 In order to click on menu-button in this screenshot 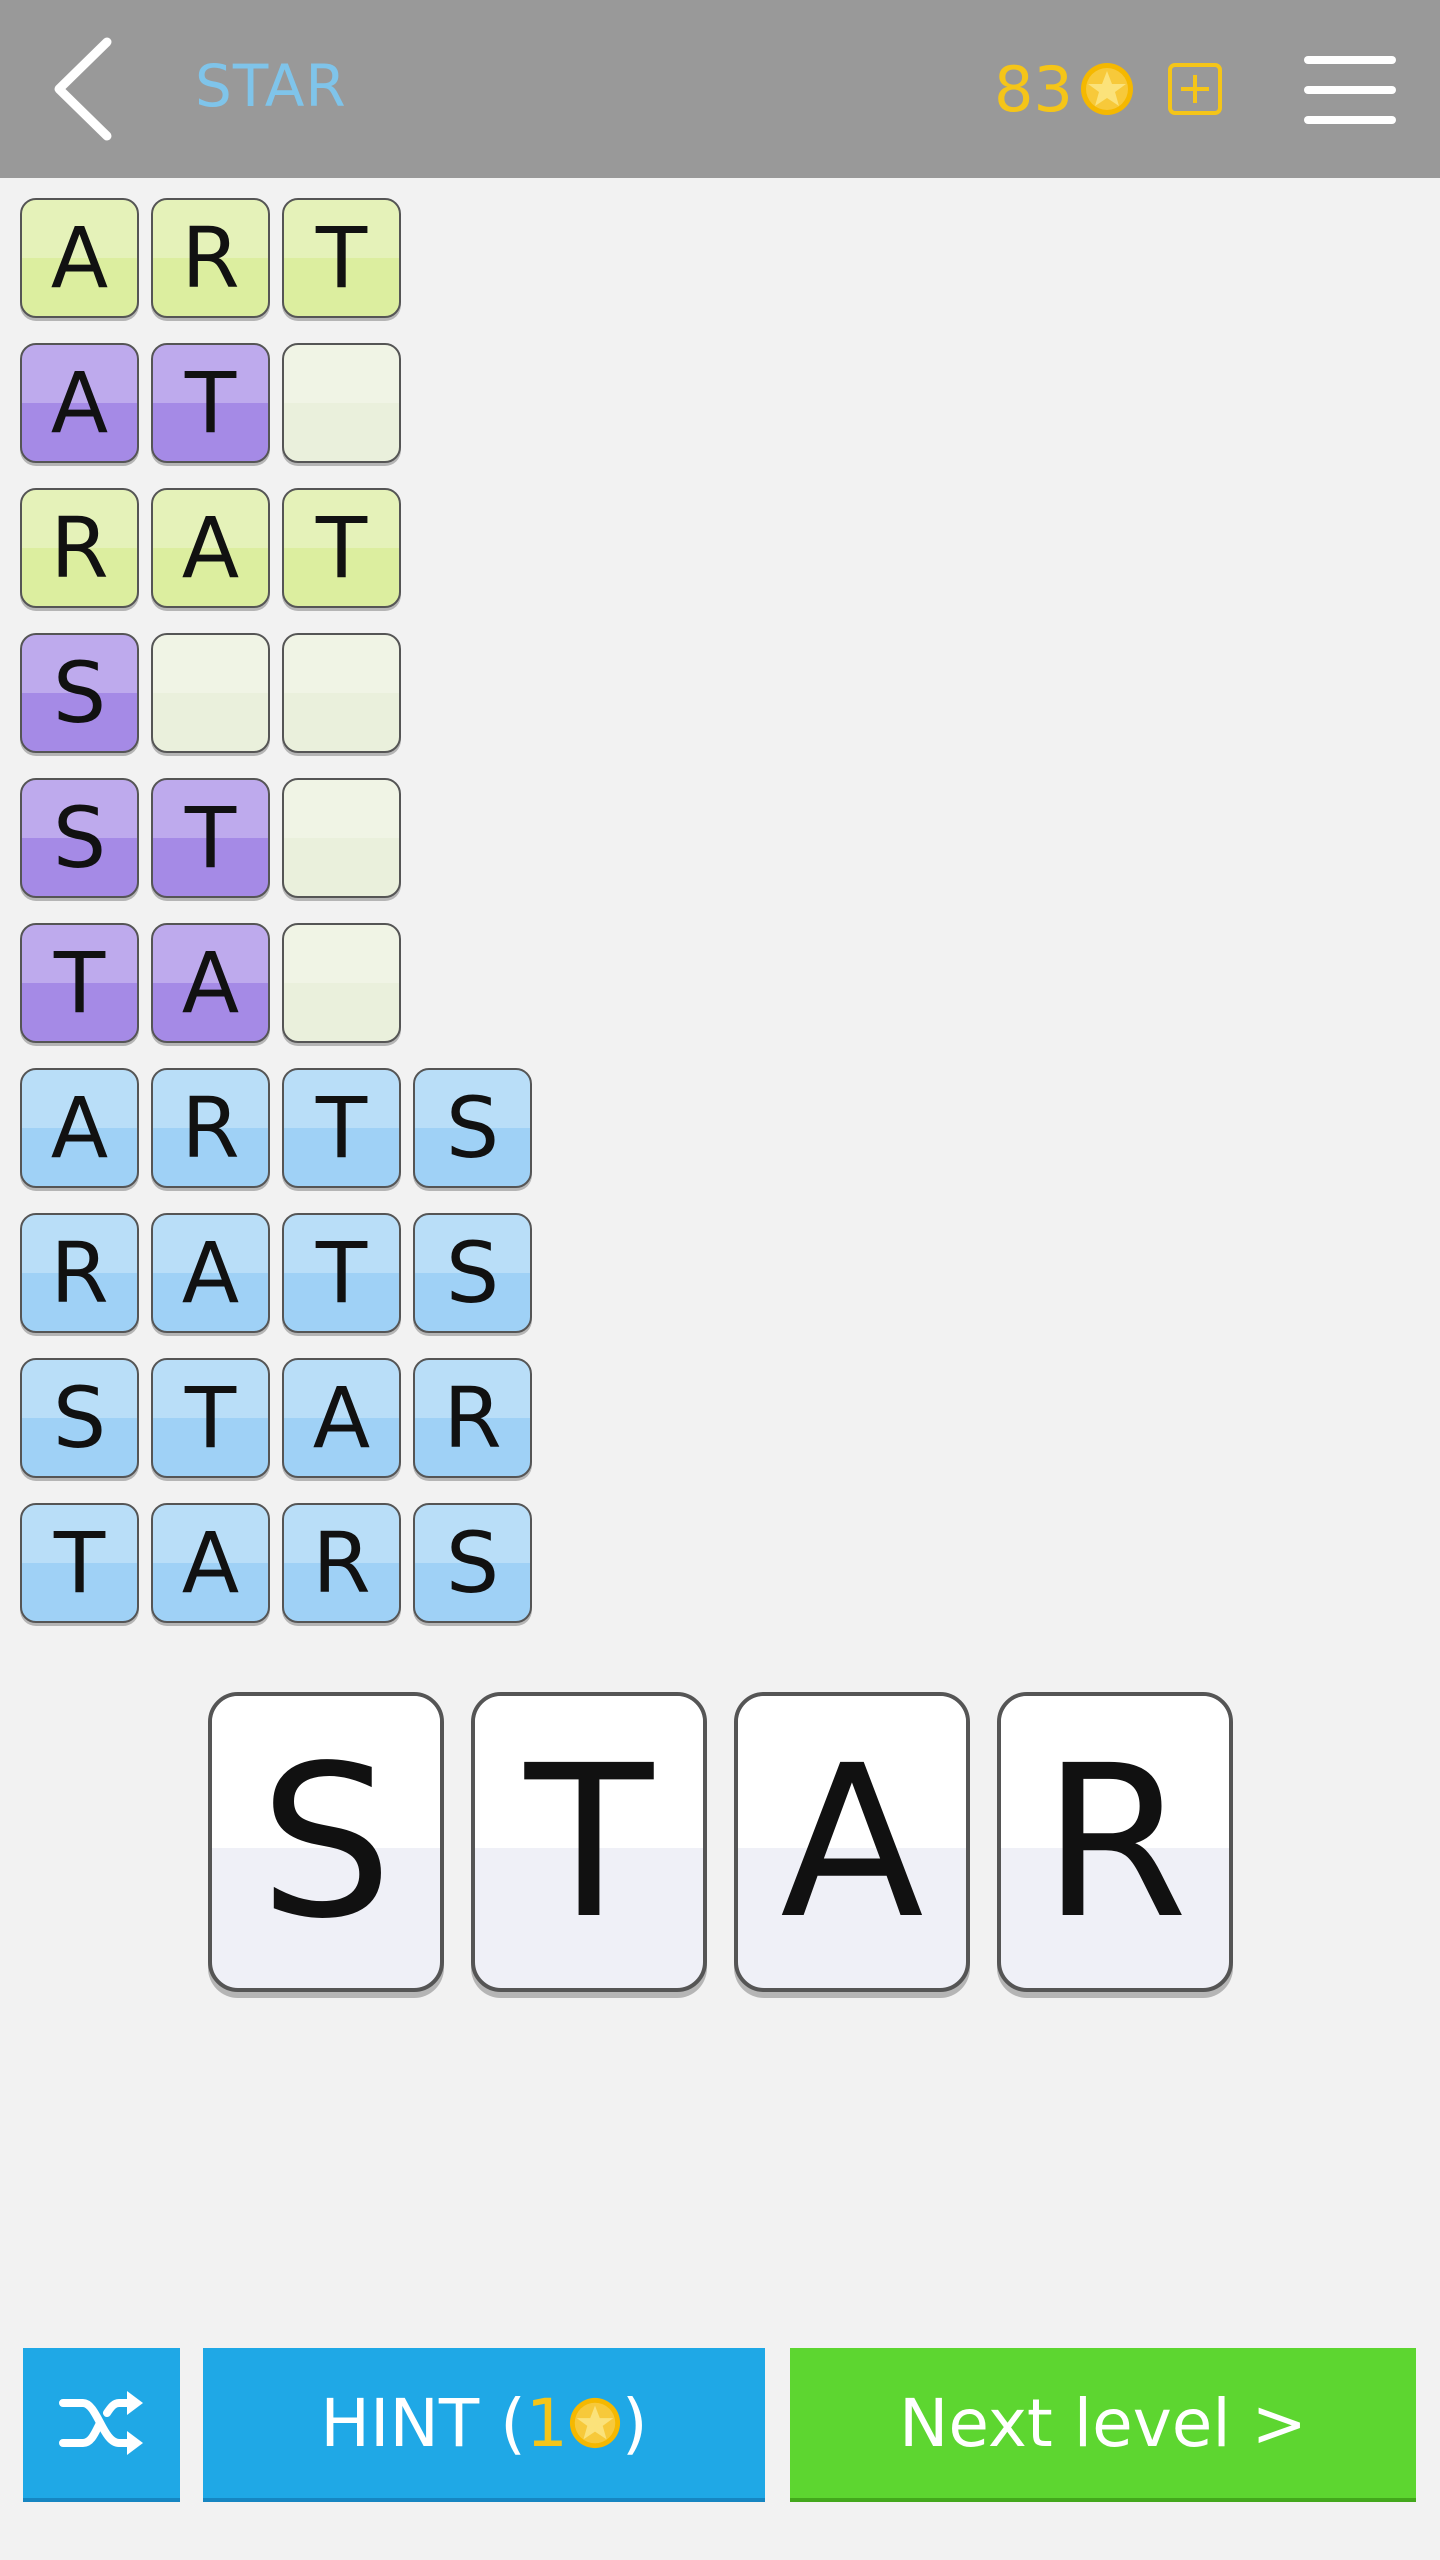, I will do `click(1350, 90)`.